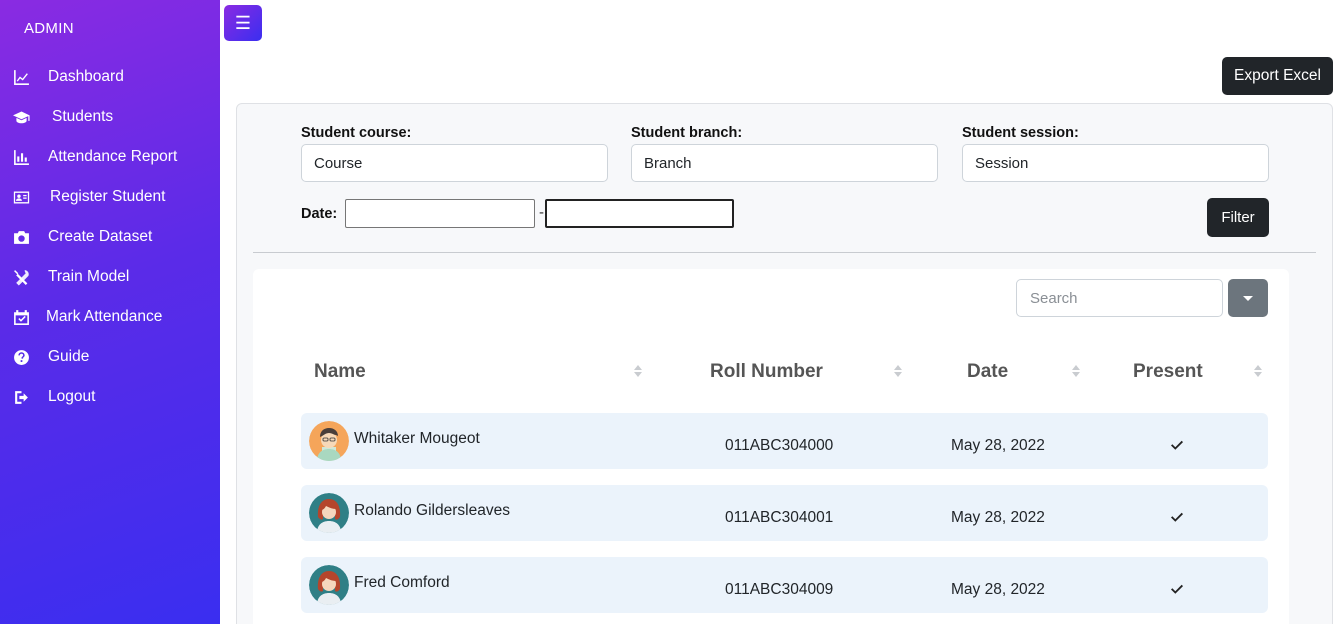 The image size is (1340, 624). I want to click on student-name: Fred Comford, so click(402, 582).